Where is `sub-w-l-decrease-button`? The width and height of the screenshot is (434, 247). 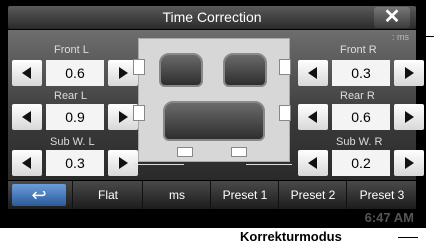 sub-w-l-decrease-button is located at coordinates (27, 163).